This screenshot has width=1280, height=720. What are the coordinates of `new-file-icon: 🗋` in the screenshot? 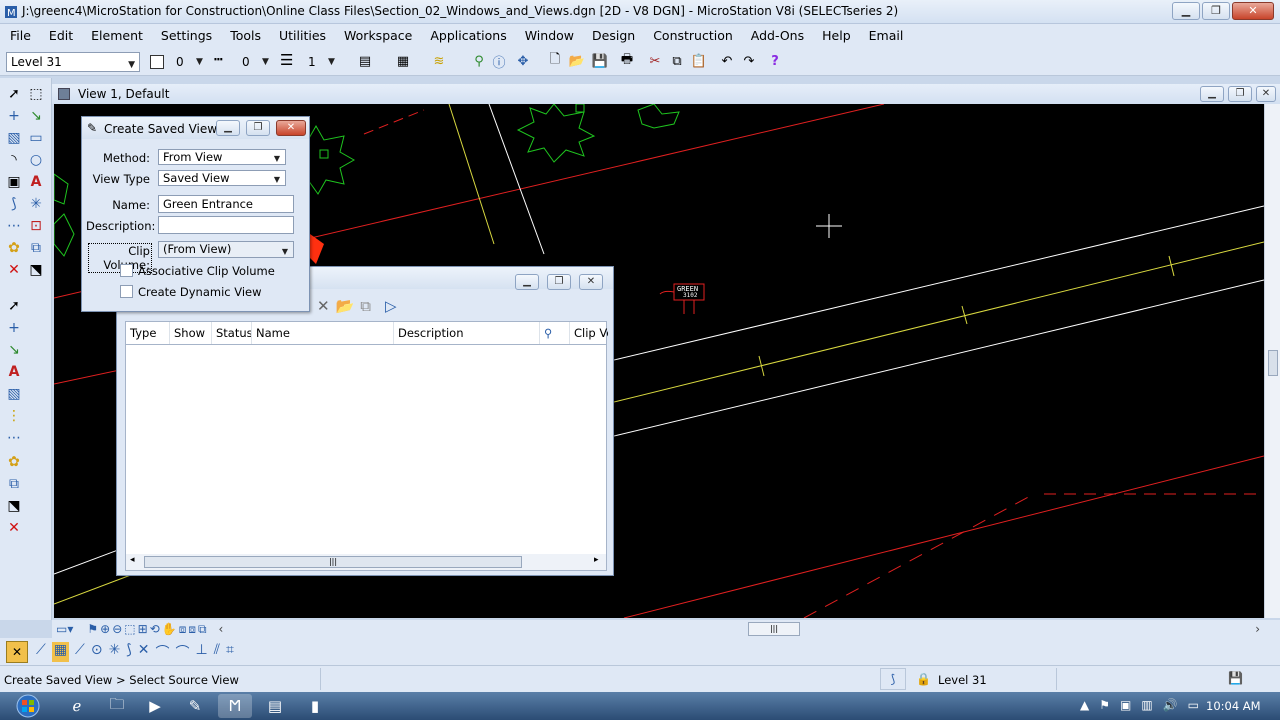 It's located at (555, 61).